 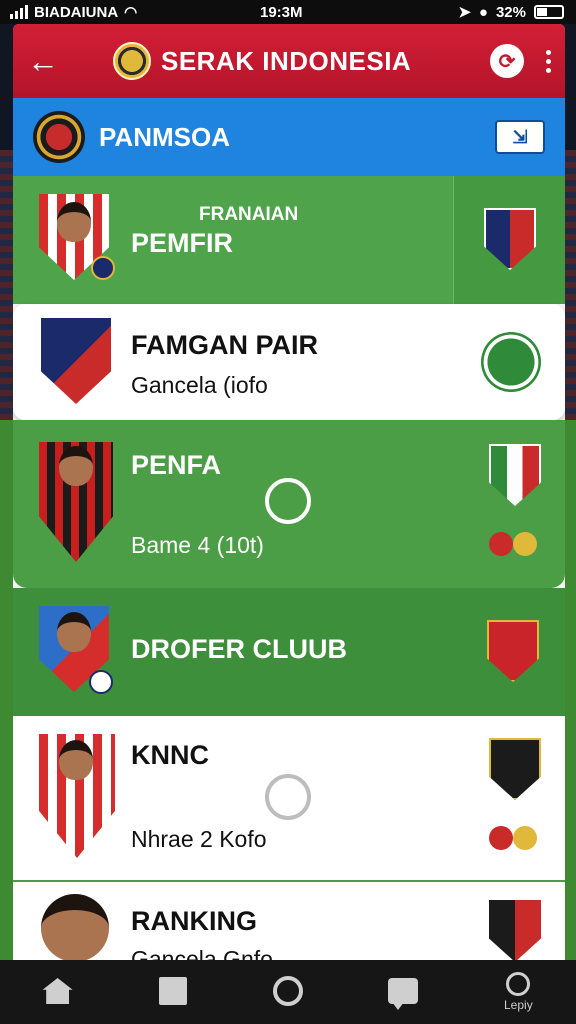 What do you see at coordinates (131, 12) in the screenshot?
I see `wifi-icon: ◠` at bounding box center [131, 12].